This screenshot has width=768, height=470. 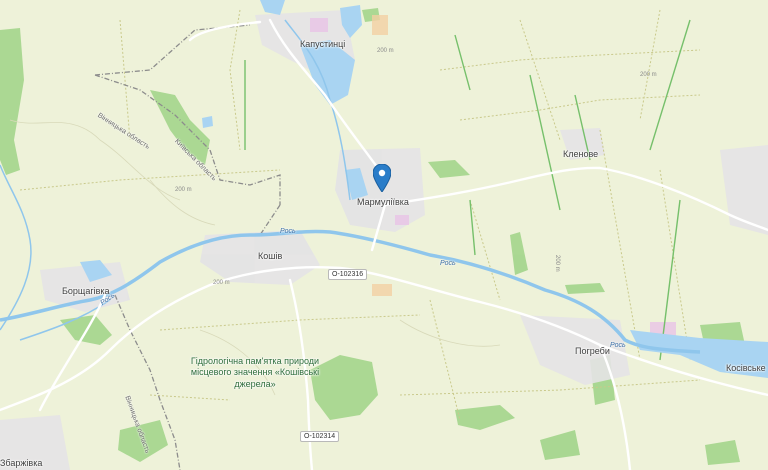 I want to click on map-pin-icon, so click(x=382, y=178).